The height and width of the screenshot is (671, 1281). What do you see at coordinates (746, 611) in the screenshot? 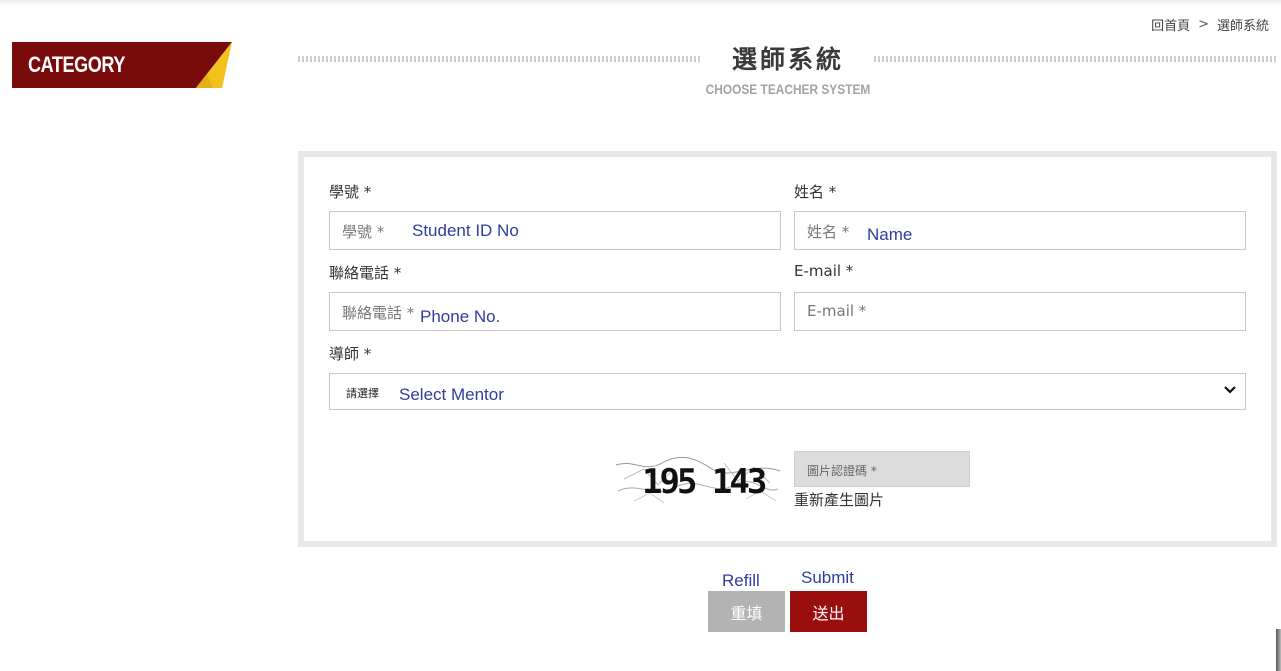
I see `reset-button: 重填` at bounding box center [746, 611].